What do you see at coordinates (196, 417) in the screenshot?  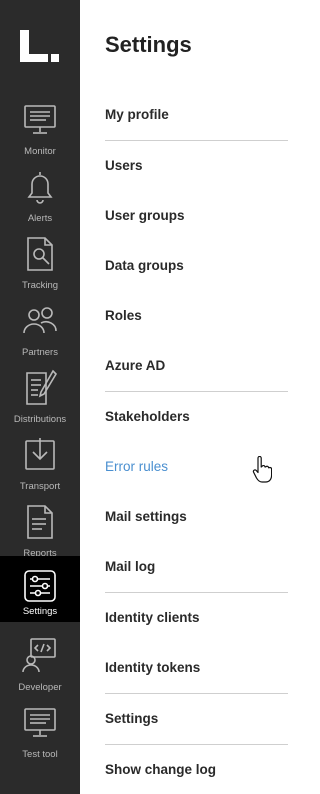 I see `settings-link-stakeholders: Stakeholders` at bounding box center [196, 417].